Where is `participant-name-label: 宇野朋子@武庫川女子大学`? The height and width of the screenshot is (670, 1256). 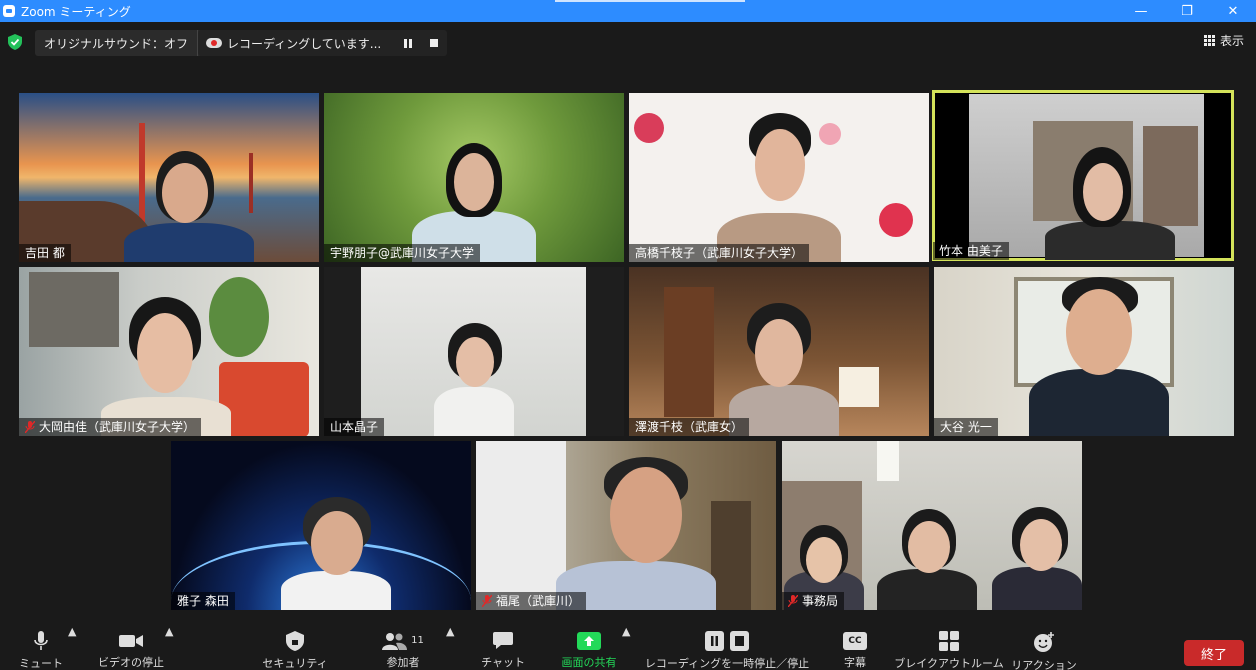 participant-name-label: 宇野朋子@武庫川女子大学 is located at coordinates (402, 253).